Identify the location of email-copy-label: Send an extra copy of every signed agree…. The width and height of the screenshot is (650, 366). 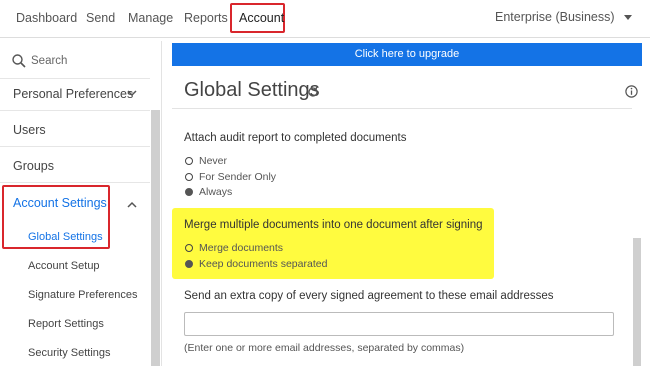
(369, 296).